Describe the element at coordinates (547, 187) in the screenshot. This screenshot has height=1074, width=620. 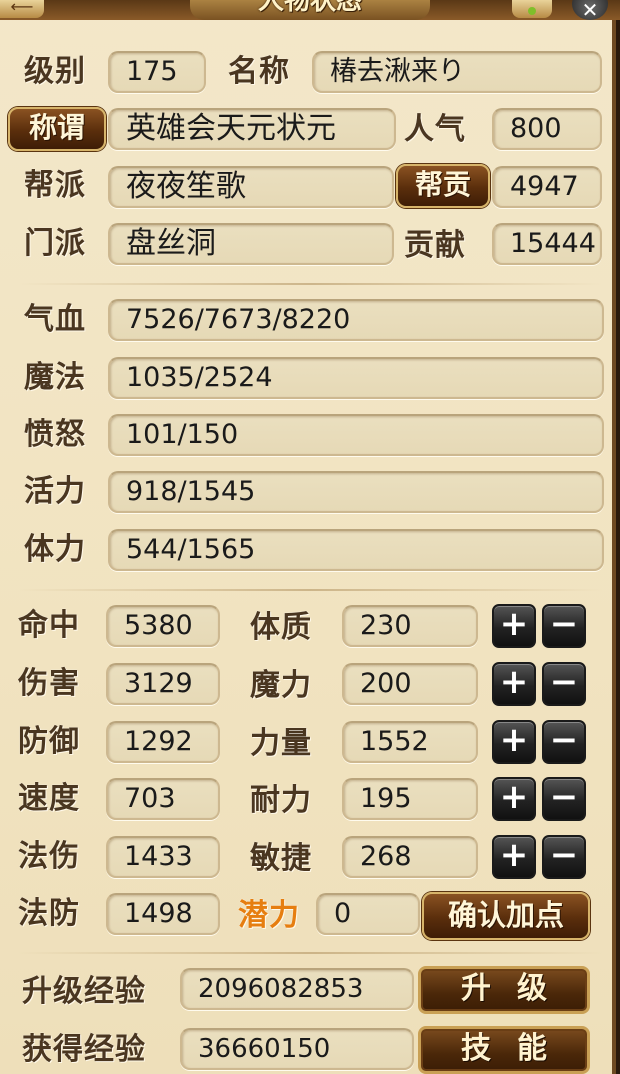
I see `guild-contribution-value: 4947` at that location.